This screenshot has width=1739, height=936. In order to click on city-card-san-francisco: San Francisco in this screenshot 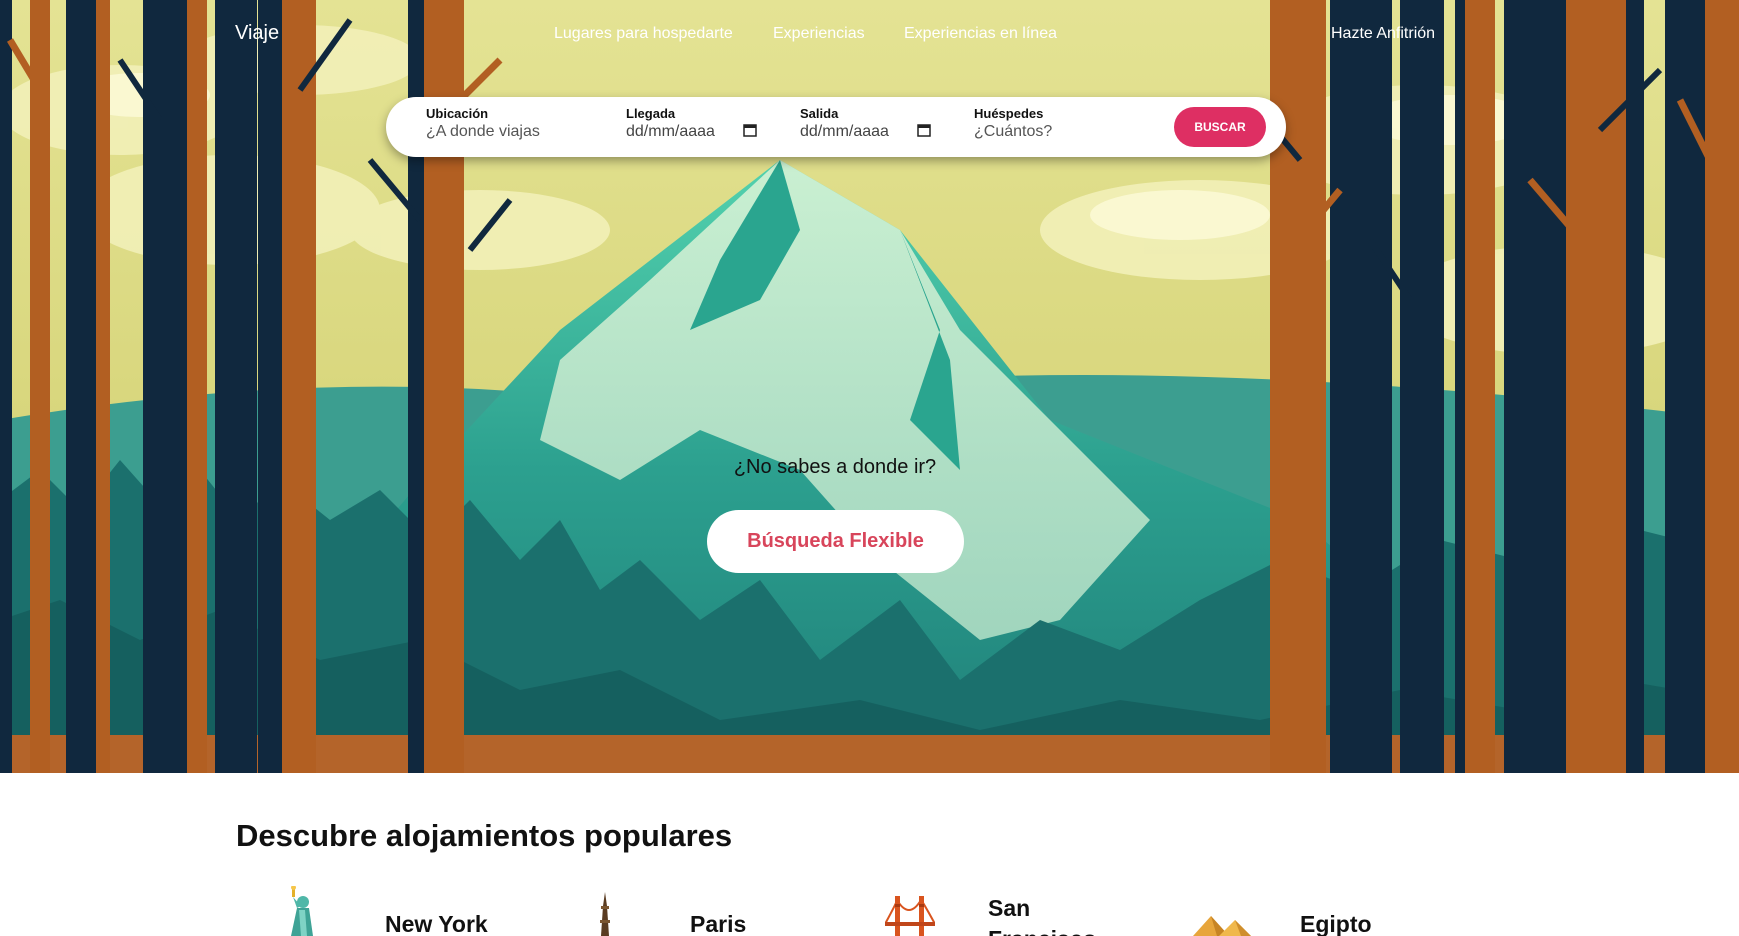, I will do `click(1005, 909)`.